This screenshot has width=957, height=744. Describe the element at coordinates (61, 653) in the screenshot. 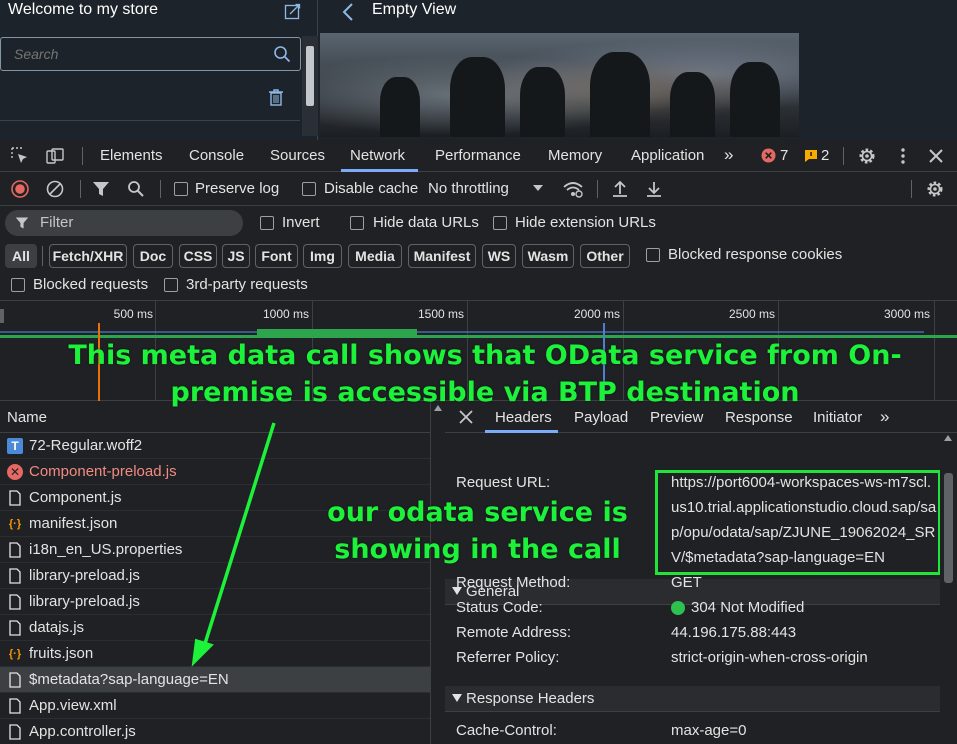

I see `request-name: fruits.json` at that location.